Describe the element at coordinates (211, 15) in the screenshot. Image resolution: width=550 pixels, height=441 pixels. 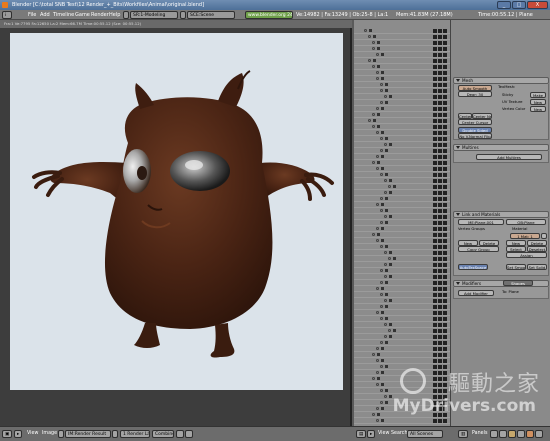
I see `scene-selector: SCE:Scene` at that location.